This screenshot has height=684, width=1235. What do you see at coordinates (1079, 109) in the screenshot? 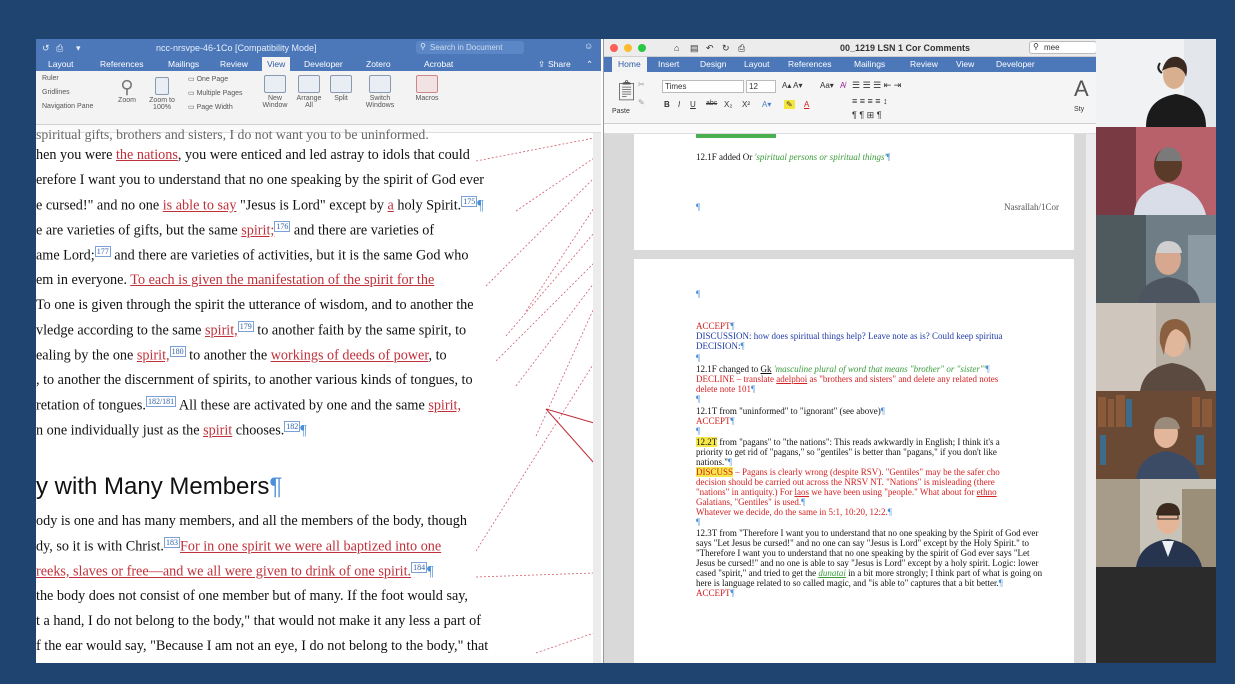
I see `styles-button: Sty` at bounding box center [1079, 109].